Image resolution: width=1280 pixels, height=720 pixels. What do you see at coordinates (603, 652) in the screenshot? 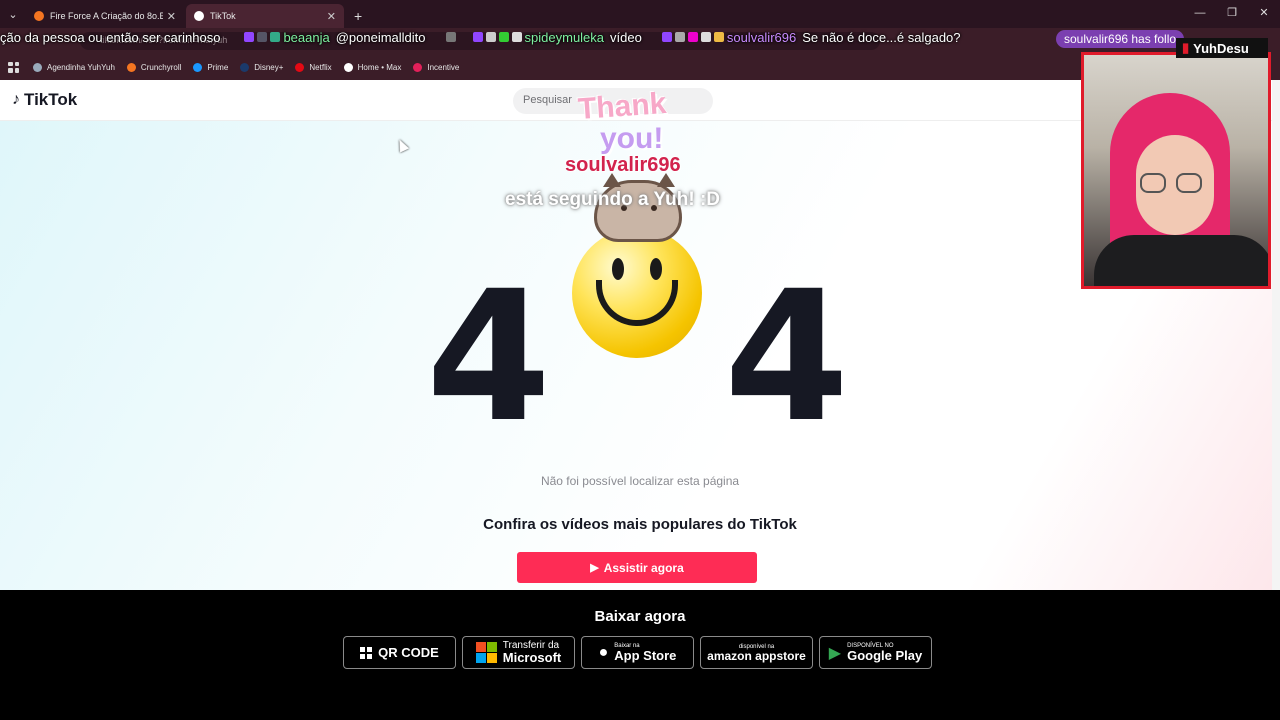
I see `apple-icon: ●` at bounding box center [603, 652].